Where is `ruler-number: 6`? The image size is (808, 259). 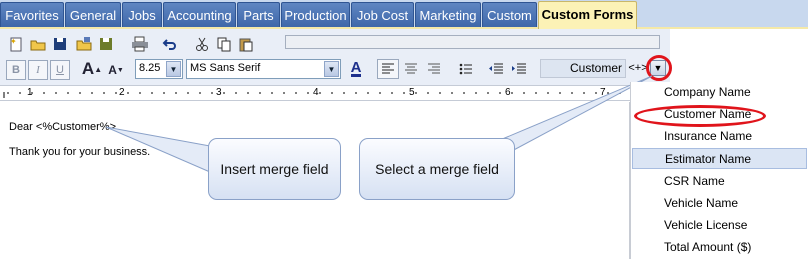 ruler-number: 6 is located at coordinates (508, 92).